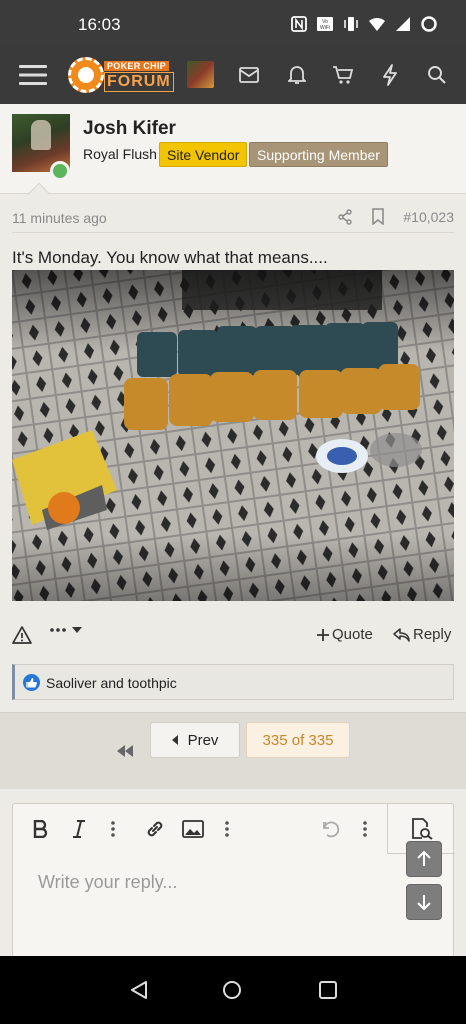 Image resolution: width=466 pixels, height=1024 pixels. Describe the element at coordinates (77, 630) in the screenshot. I see `chevron-down-icon` at that location.